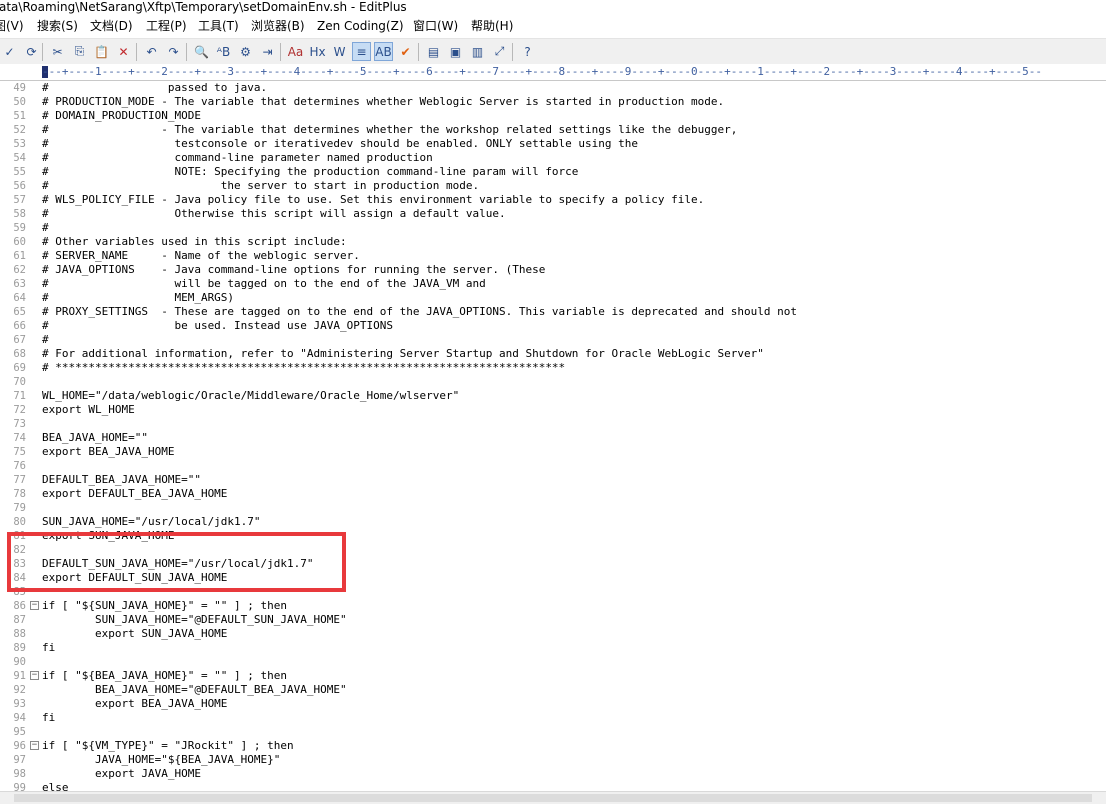 This screenshot has width=1106, height=804. I want to click on font-icon: Aa, so click(295, 51).